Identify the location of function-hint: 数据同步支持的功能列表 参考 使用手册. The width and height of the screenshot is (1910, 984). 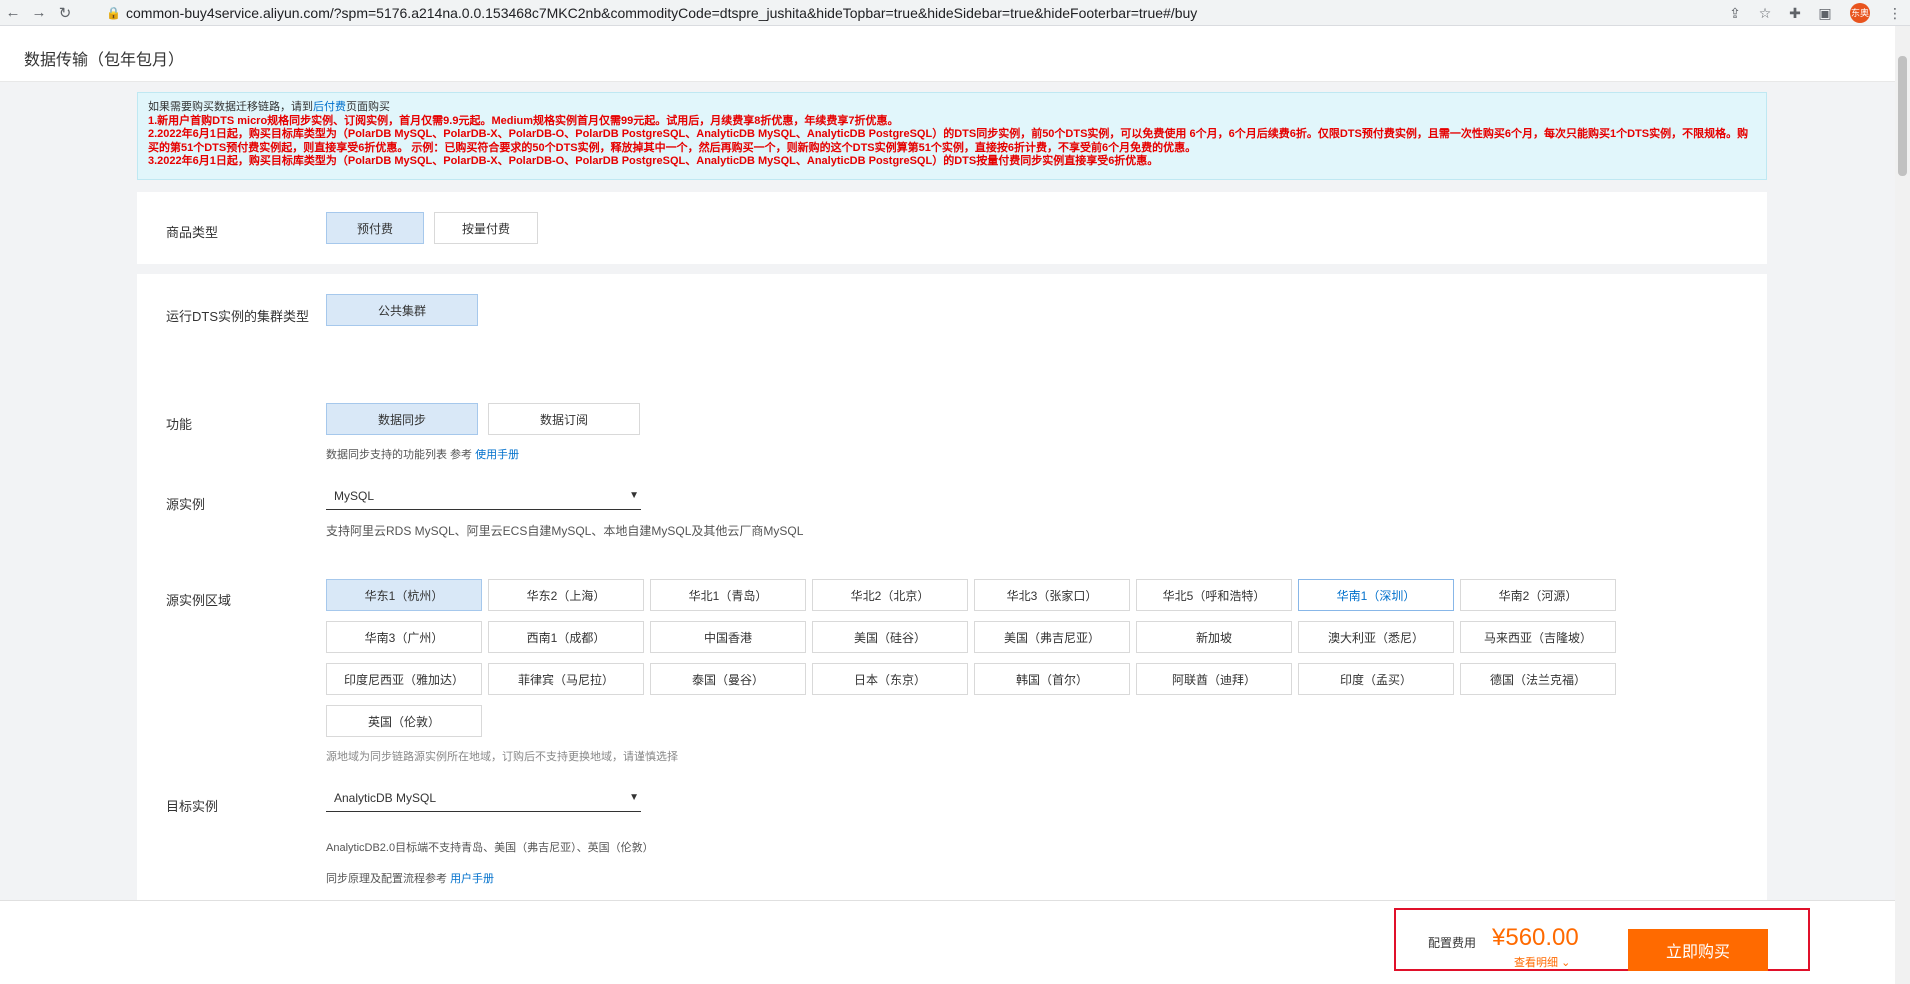
(422, 454).